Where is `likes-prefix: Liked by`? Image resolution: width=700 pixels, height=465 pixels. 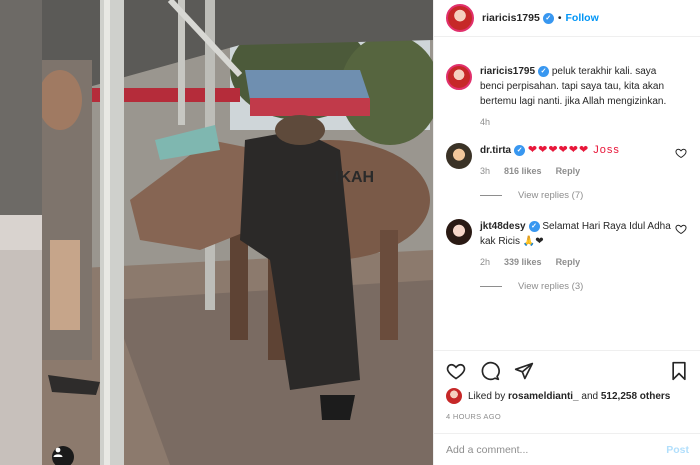 likes-prefix: Liked by is located at coordinates (487, 396).